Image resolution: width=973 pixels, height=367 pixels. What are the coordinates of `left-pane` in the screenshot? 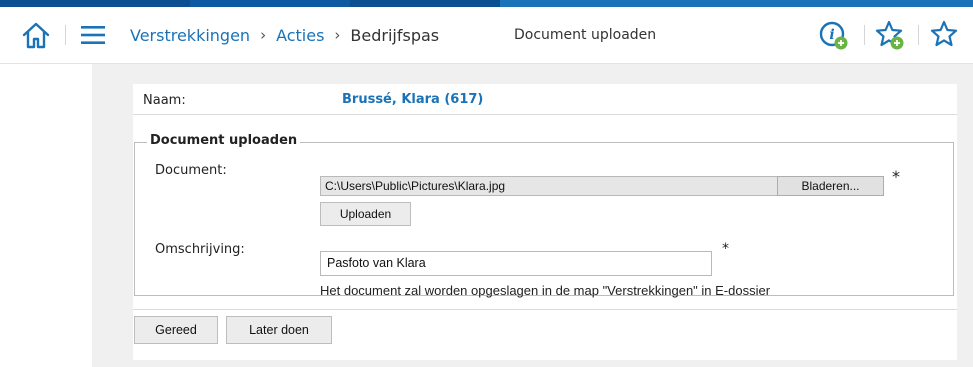 It's located at (46, 215).